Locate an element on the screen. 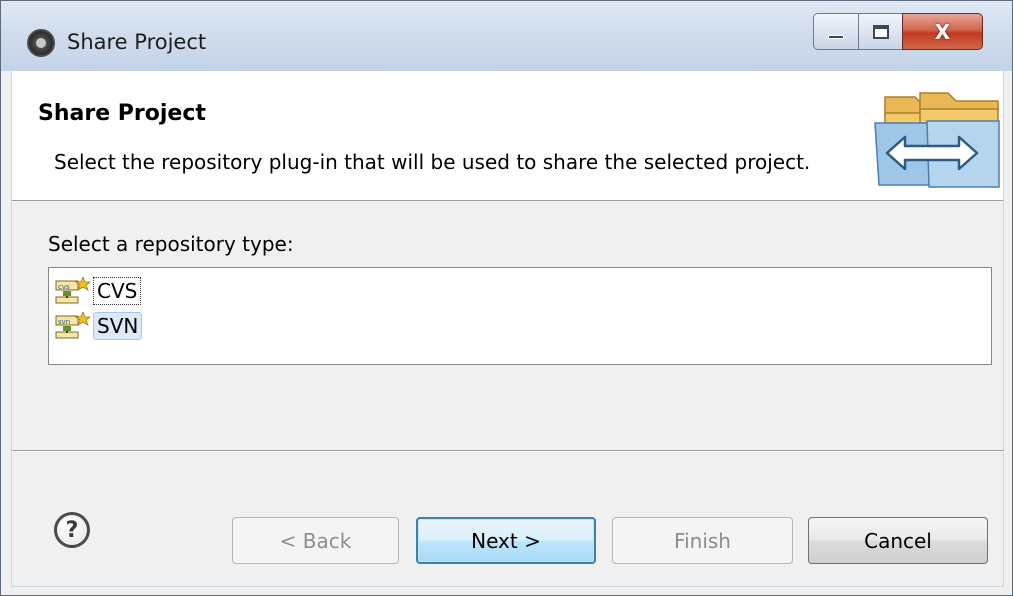  minimize-icon is located at coordinates (836, 36).